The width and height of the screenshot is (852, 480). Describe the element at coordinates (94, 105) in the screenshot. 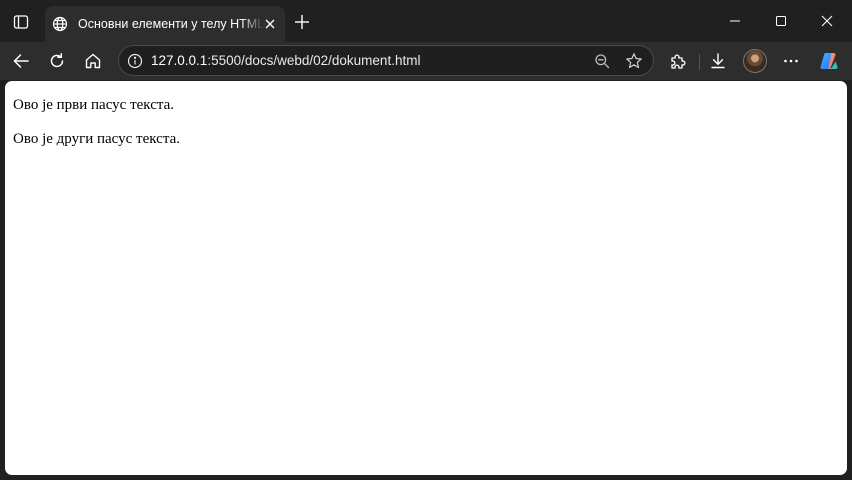

I see `paragraph-first: Ово је први пасус текста.` at that location.